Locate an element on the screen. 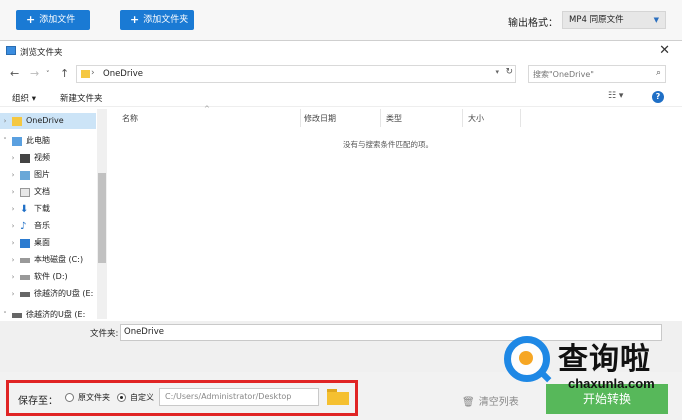 This screenshot has width=682, height=420. tree-item-label: 软件 (D:) is located at coordinates (51, 276).